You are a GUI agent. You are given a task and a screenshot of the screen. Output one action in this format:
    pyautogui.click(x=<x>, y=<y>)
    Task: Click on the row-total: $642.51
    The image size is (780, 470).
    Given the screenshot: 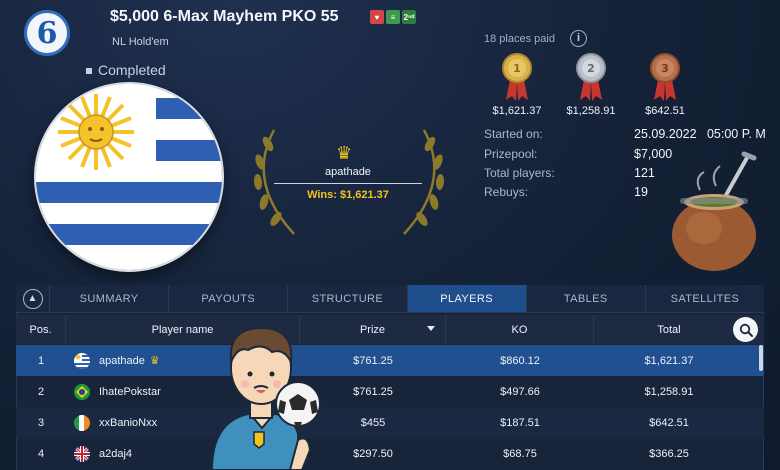 What is the action you would take?
    pyautogui.click(x=669, y=422)
    